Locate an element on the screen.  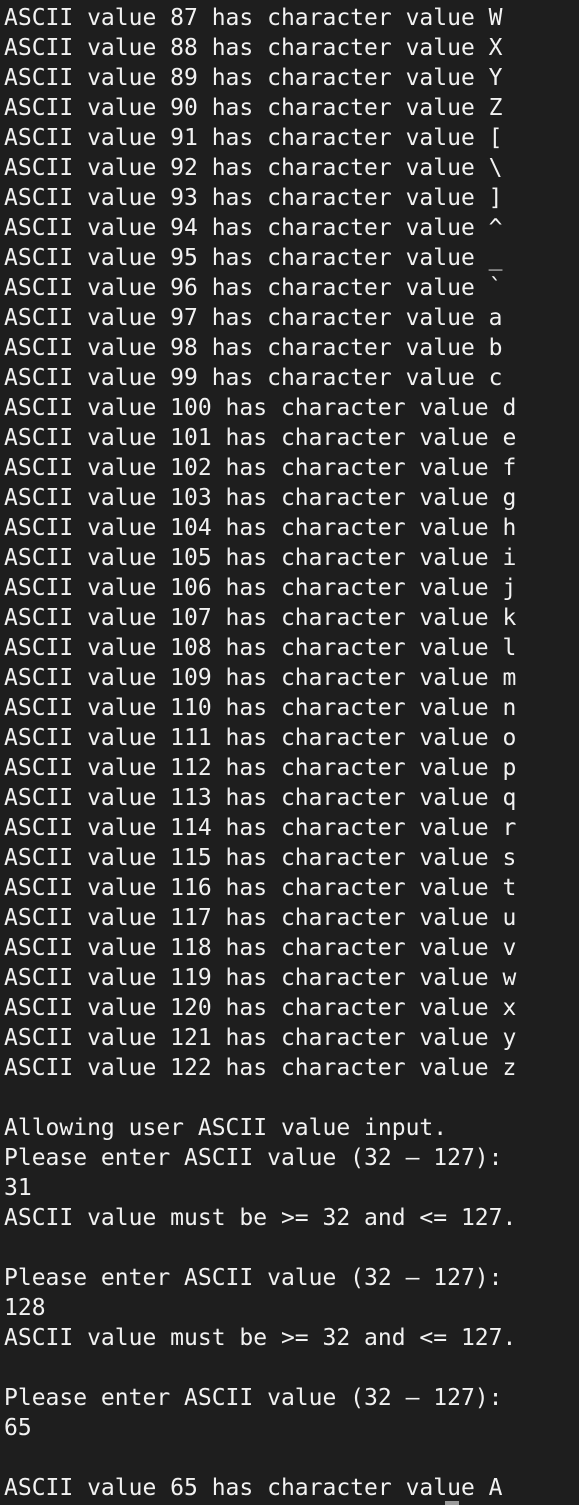
terminal-line: ASCII value 96 has character value ` is located at coordinates (253, 288).